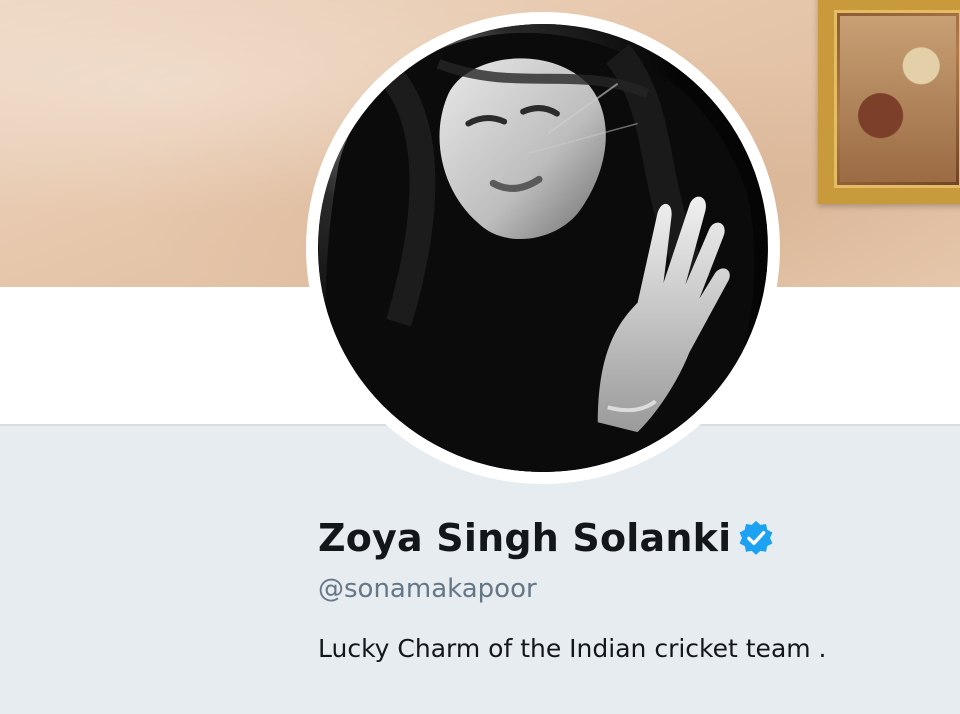 The width and height of the screenshot is (960, 714). What do you see at coordinates (572, 648) in the screenshot?
I see `profile-bio: Lucky Charm of the Indian cricket team .` at bounding box center [572, 648].